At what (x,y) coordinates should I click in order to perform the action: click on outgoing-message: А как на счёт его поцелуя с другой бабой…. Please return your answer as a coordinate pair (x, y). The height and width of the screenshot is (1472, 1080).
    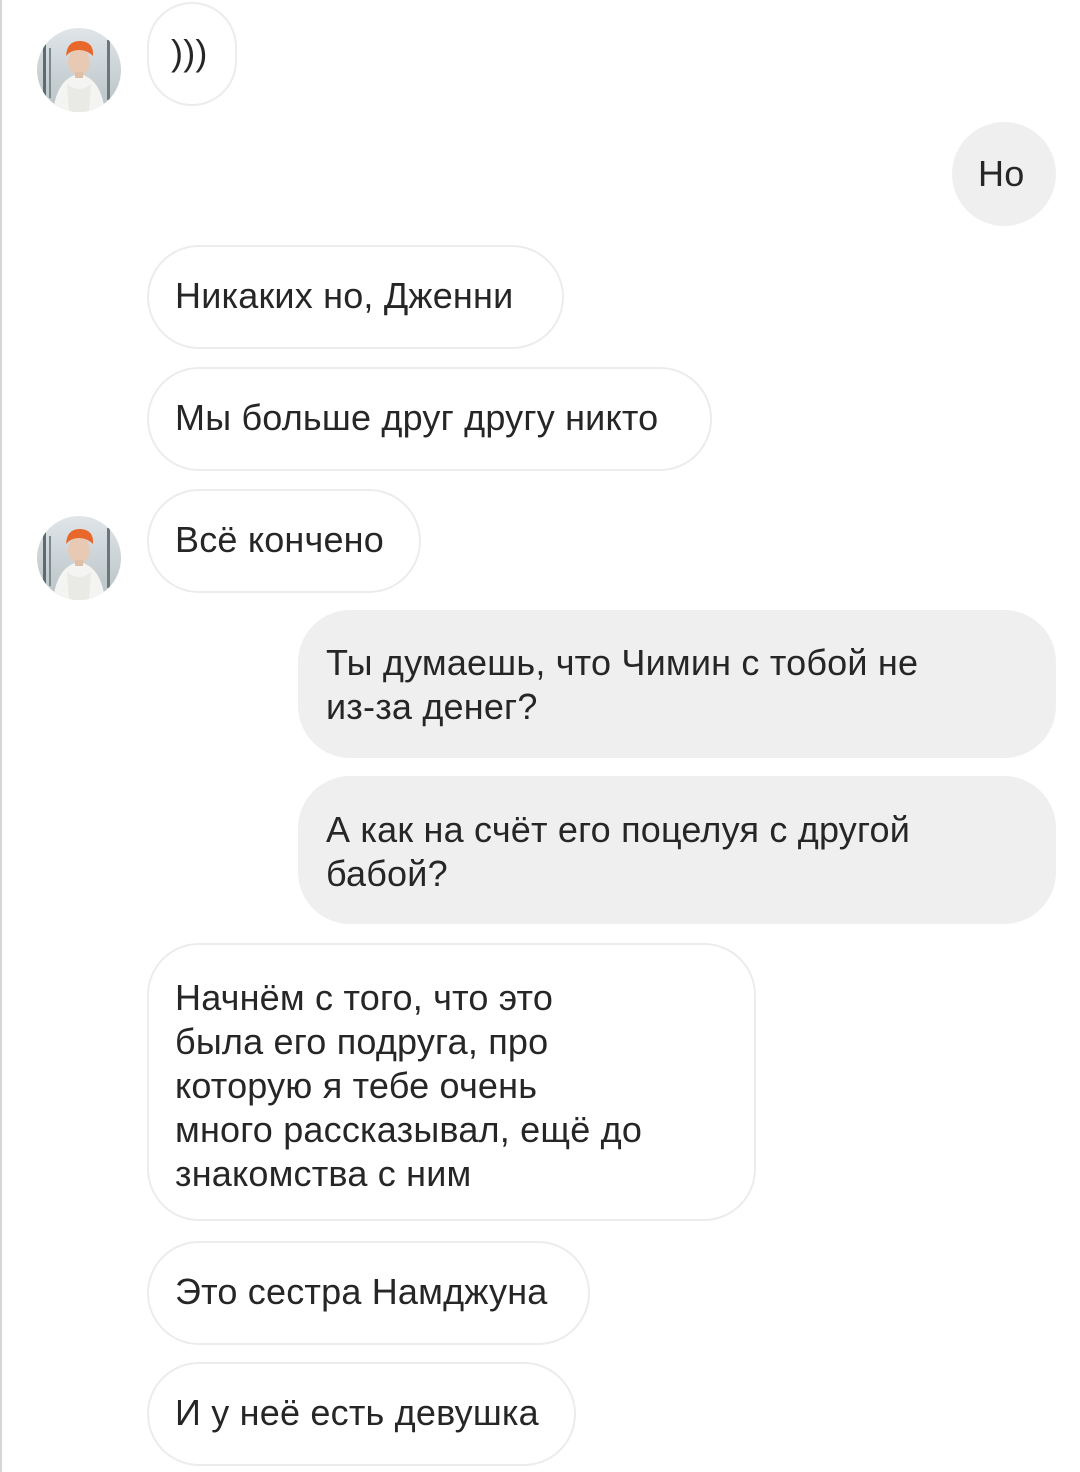
    Looking at the image, I should click on (677, 850).